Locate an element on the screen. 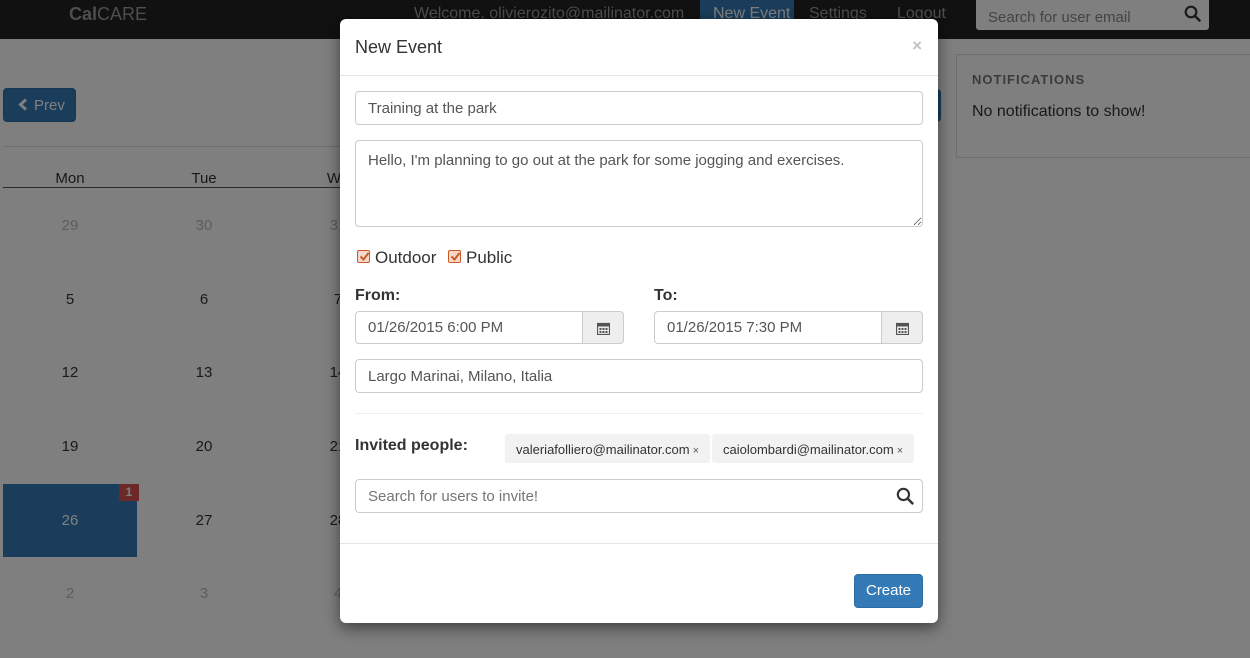 The height and width of the screenshot is (658, 1250). invited-people-label: Invited people: is located at coordinates (411, 445).